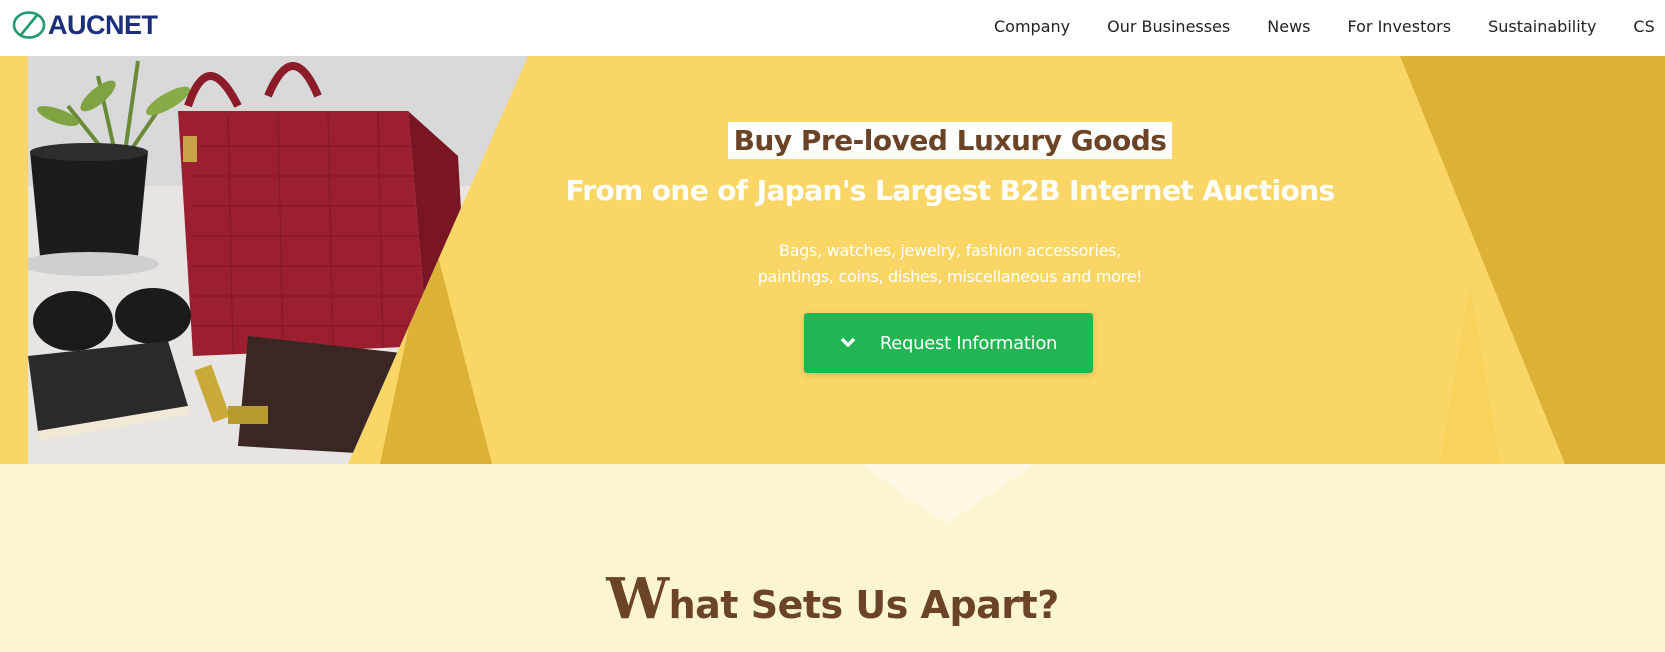 This screenshot has width=1665, height=652. Describe the element at coordinates (864, 605) in the screenshot. I see `section-title-rest: hat Sets Us Apart?` at that location.